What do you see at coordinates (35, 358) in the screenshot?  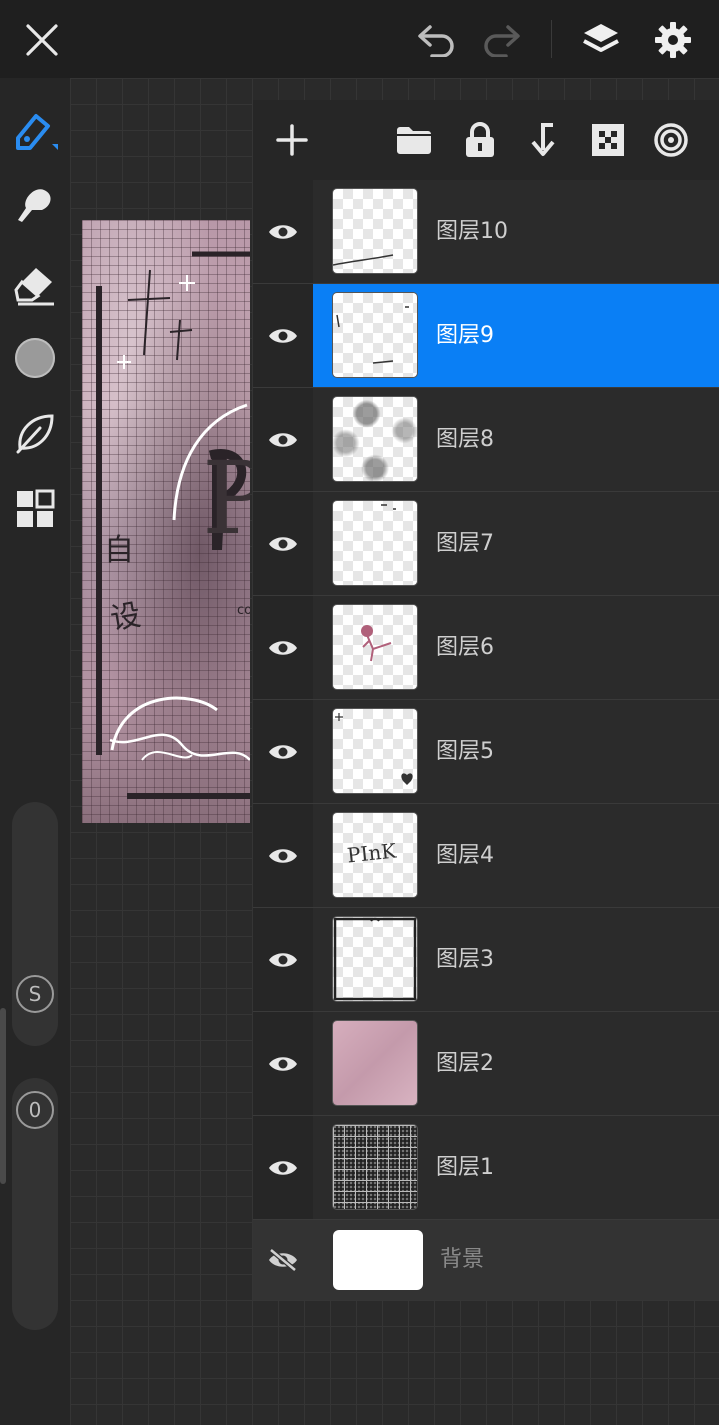 I see `color-icon` at bounding box center [35, 358].